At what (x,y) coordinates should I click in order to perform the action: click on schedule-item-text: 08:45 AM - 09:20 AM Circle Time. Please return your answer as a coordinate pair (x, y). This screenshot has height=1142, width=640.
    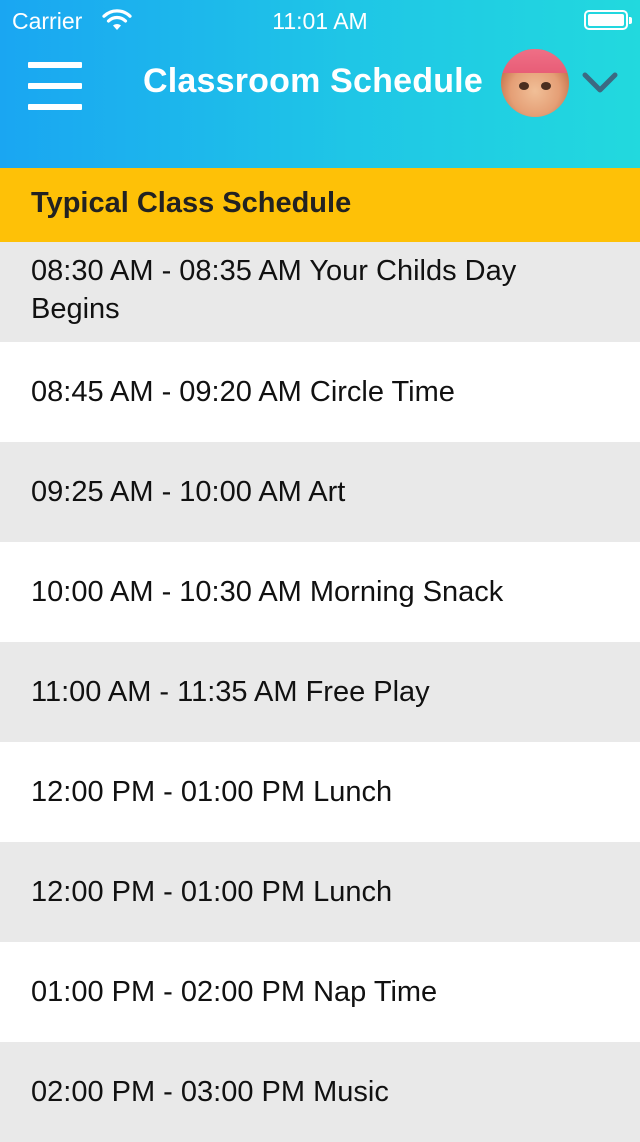
    Looking at the image, I should click on (243, 392).